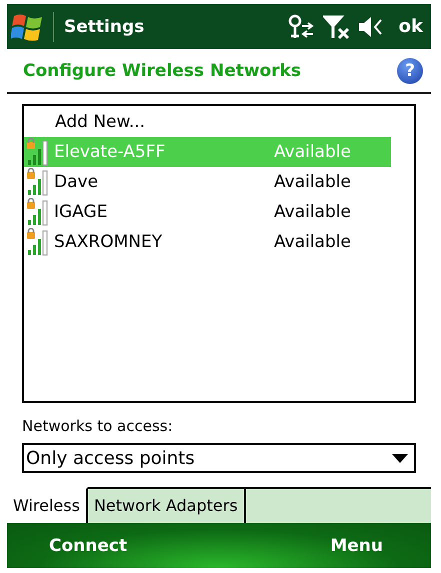 The height and width of the screenshot is (573, 441). I want to click on softkey: Menu, so click(356, 546).